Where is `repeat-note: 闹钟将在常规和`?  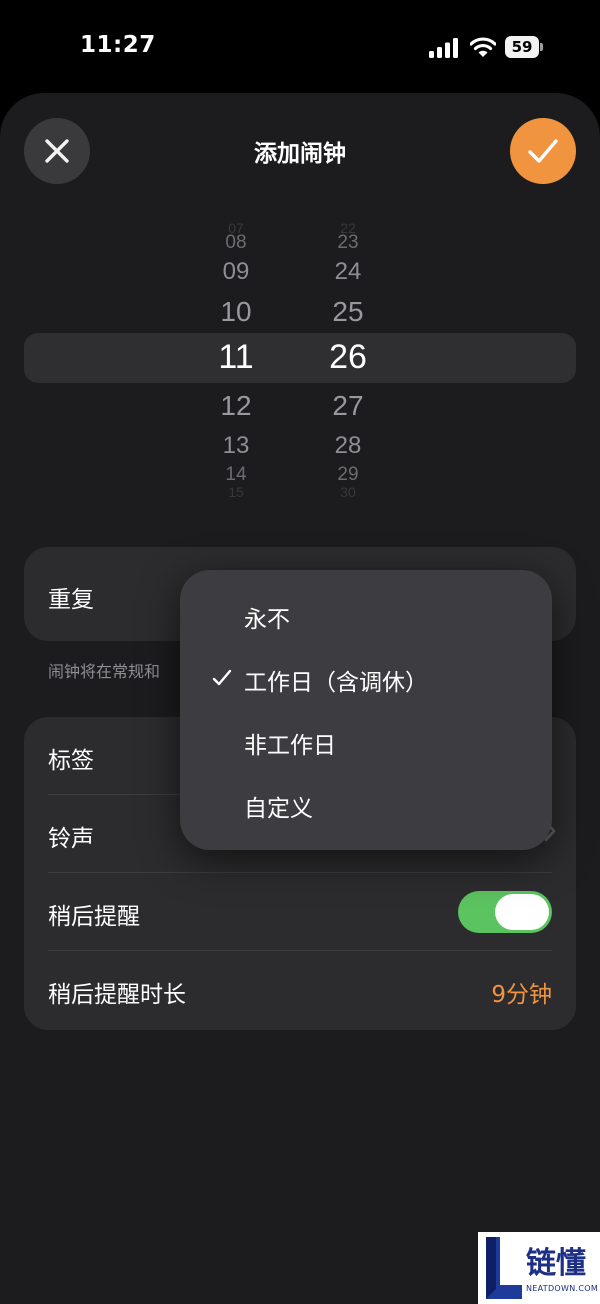 repeat-note: 闹钟将在常规和 is located at coordinates (104, 671).